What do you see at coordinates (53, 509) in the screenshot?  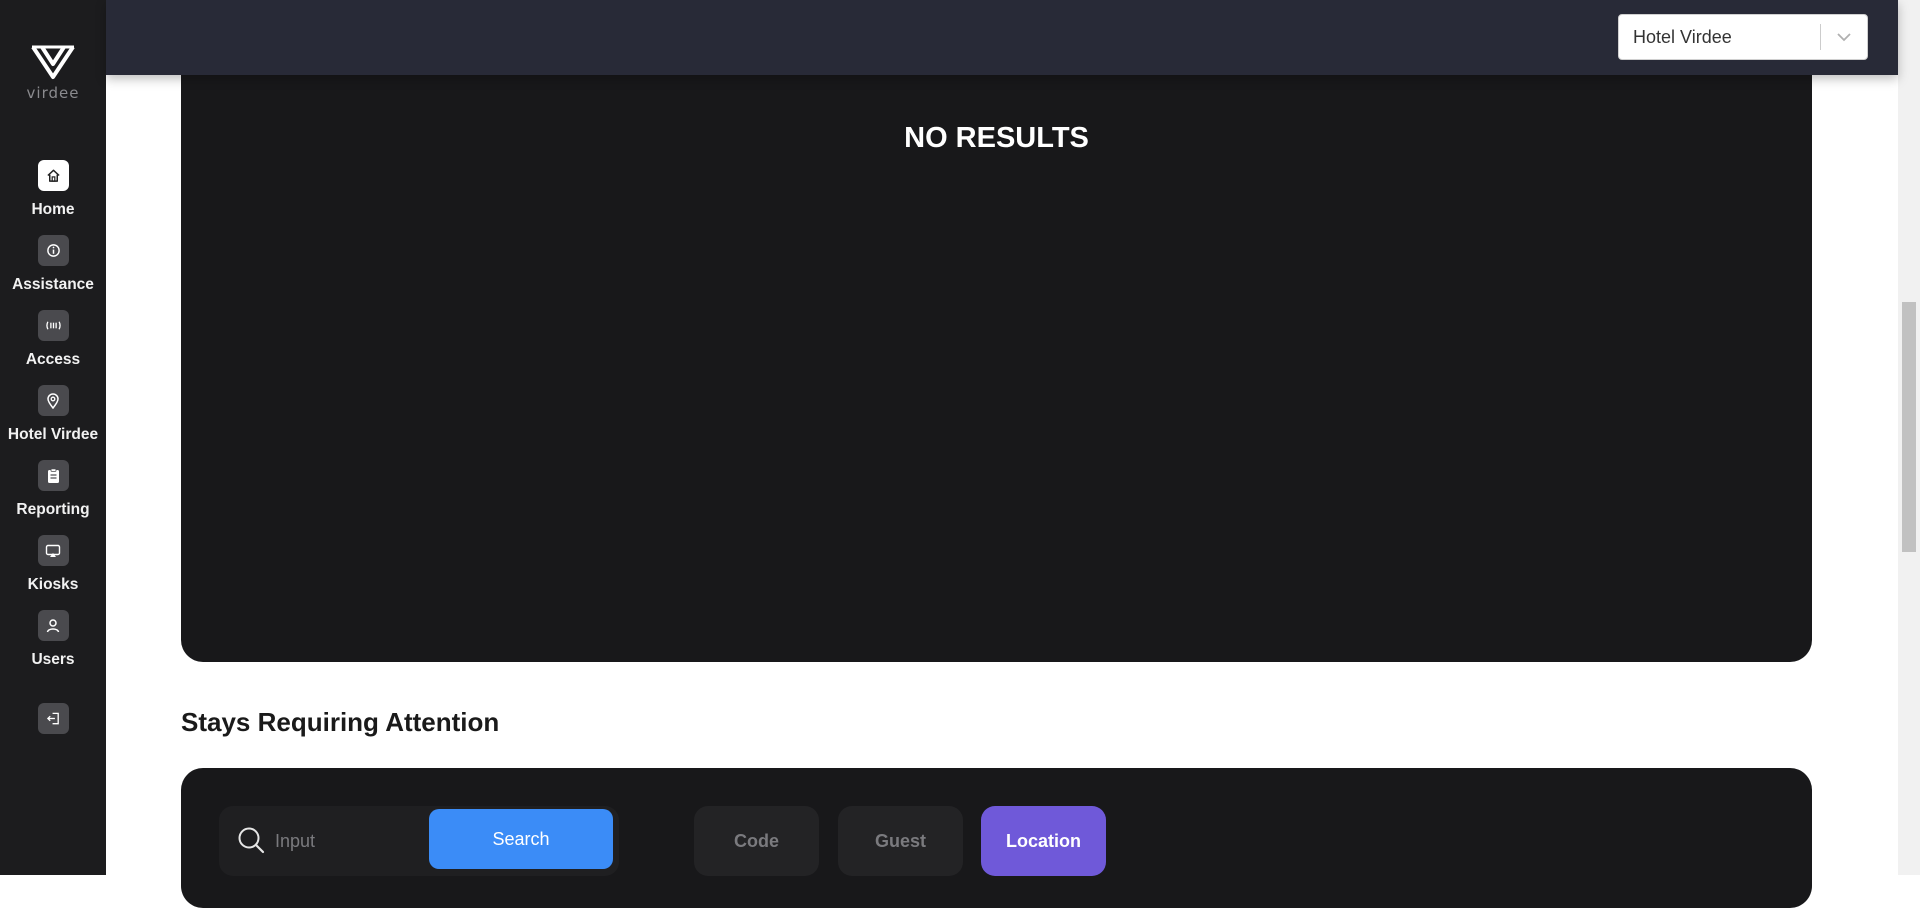 I see `sidebar-item-label: Reporting` at bounding box center [53, 509].